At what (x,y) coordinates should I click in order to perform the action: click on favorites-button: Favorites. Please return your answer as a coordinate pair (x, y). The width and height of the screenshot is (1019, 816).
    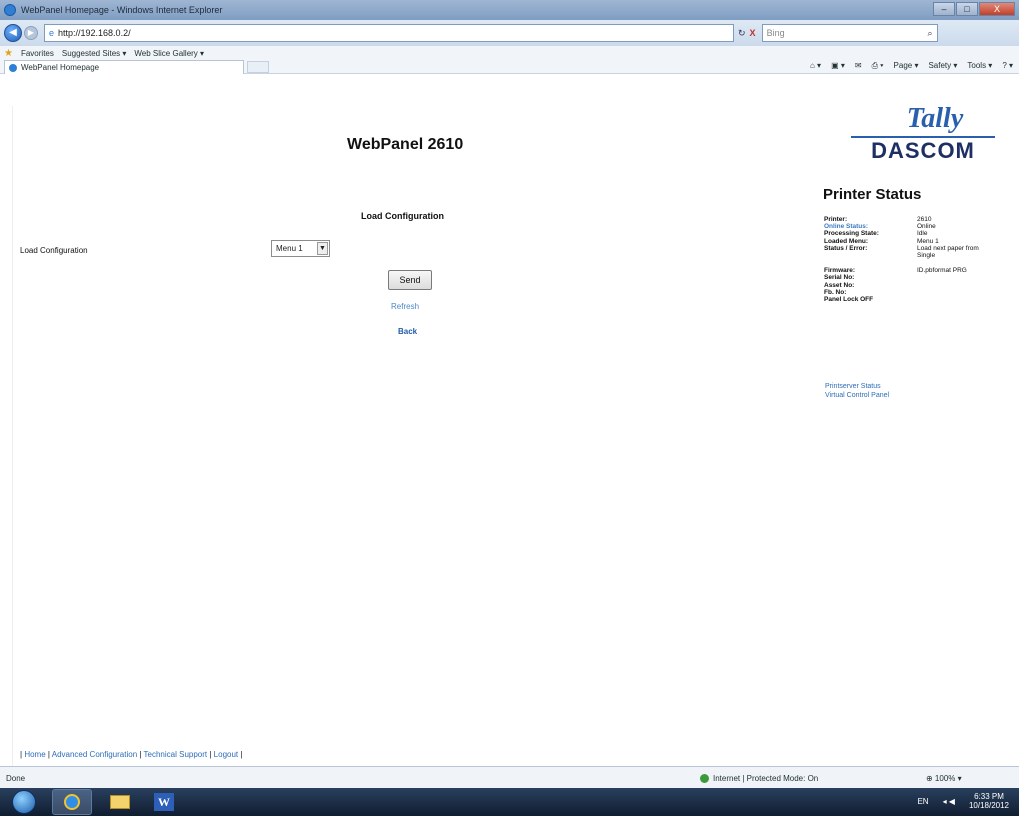
    Looking at the image, I should click on (37, 53).